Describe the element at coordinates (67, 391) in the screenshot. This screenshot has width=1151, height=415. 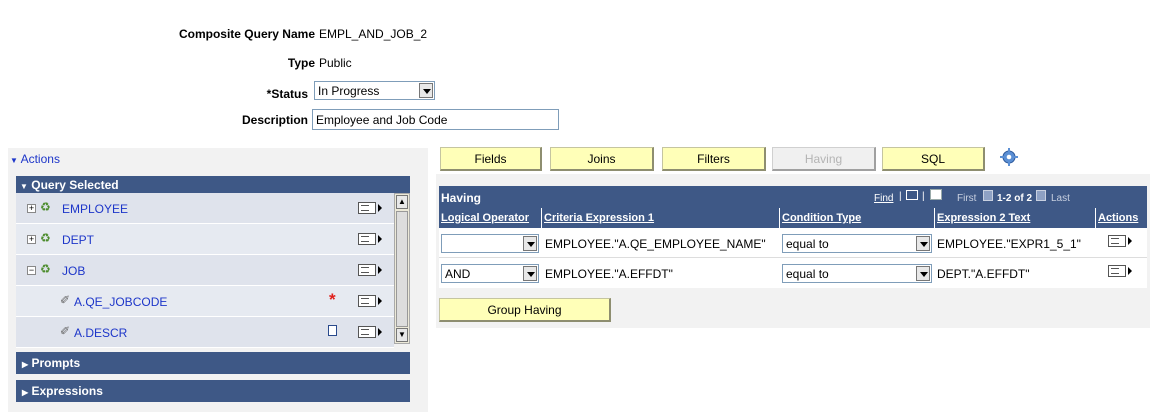
I see `expressions-label: Expressions` at that location.